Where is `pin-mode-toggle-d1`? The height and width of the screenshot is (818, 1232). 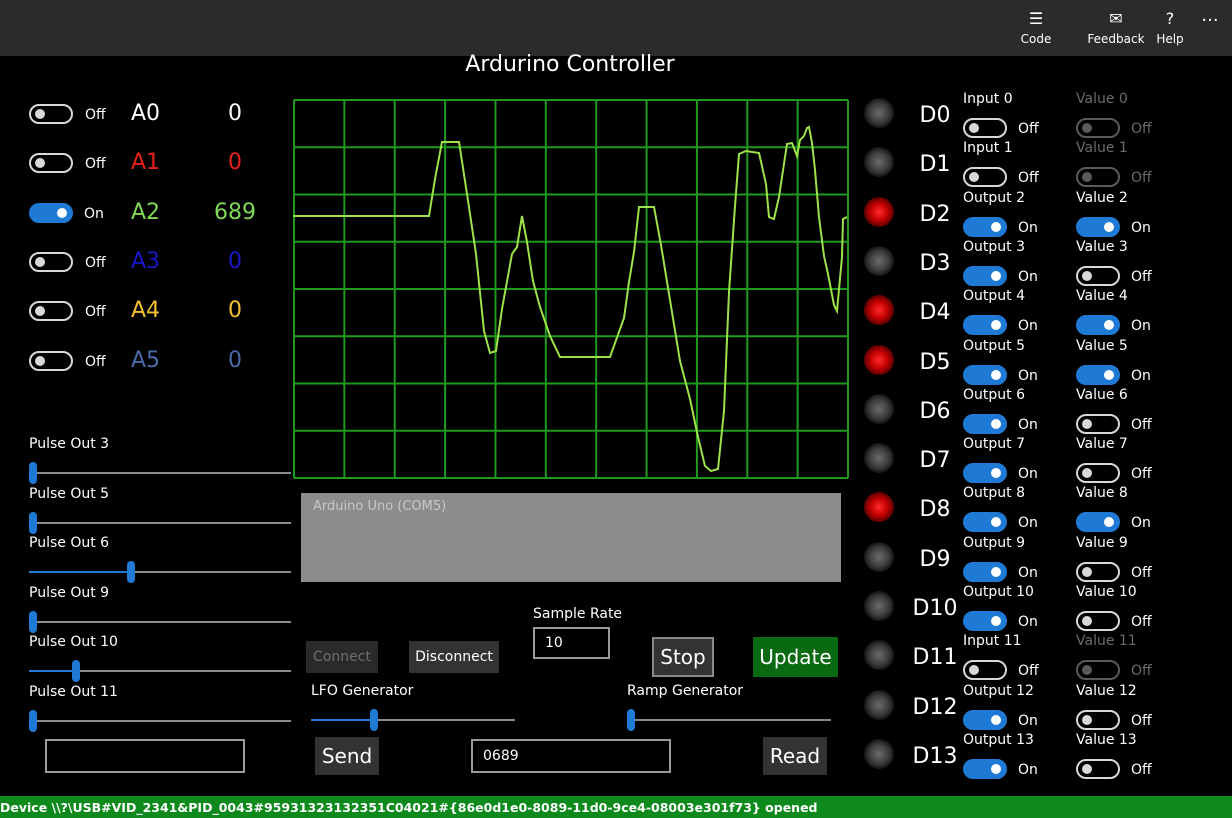 pin-mode-toggle-d1 is located at coordinates (985, 177).